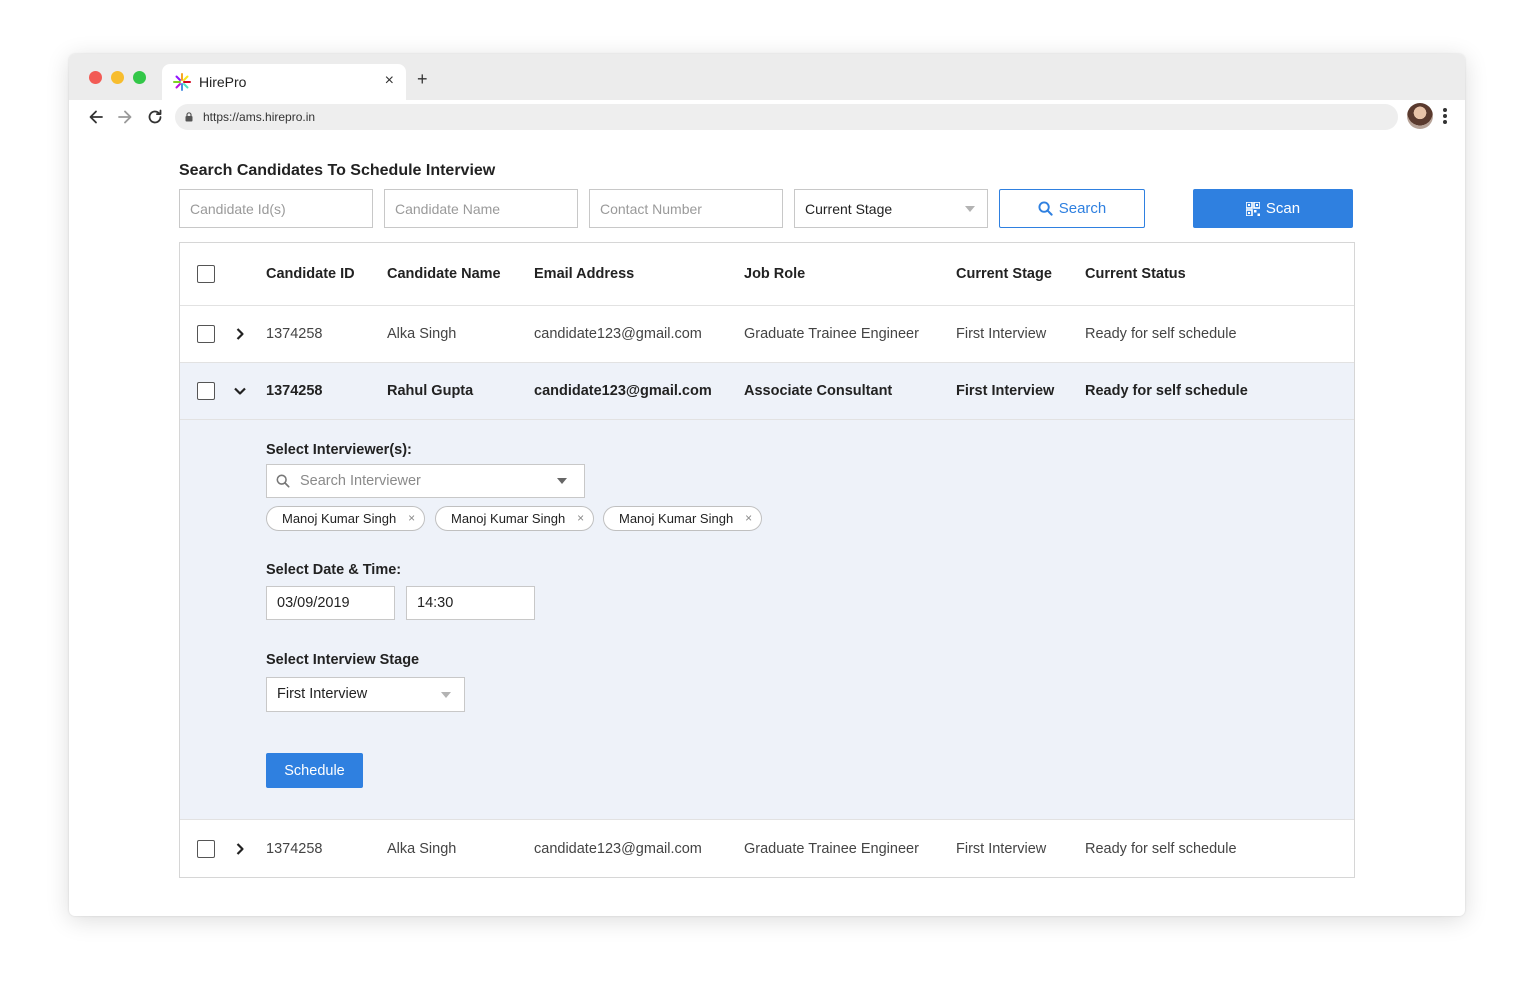 This screenshot has width=1534, height=1004. I want to click on candidate-id-input, so click(276, 208).